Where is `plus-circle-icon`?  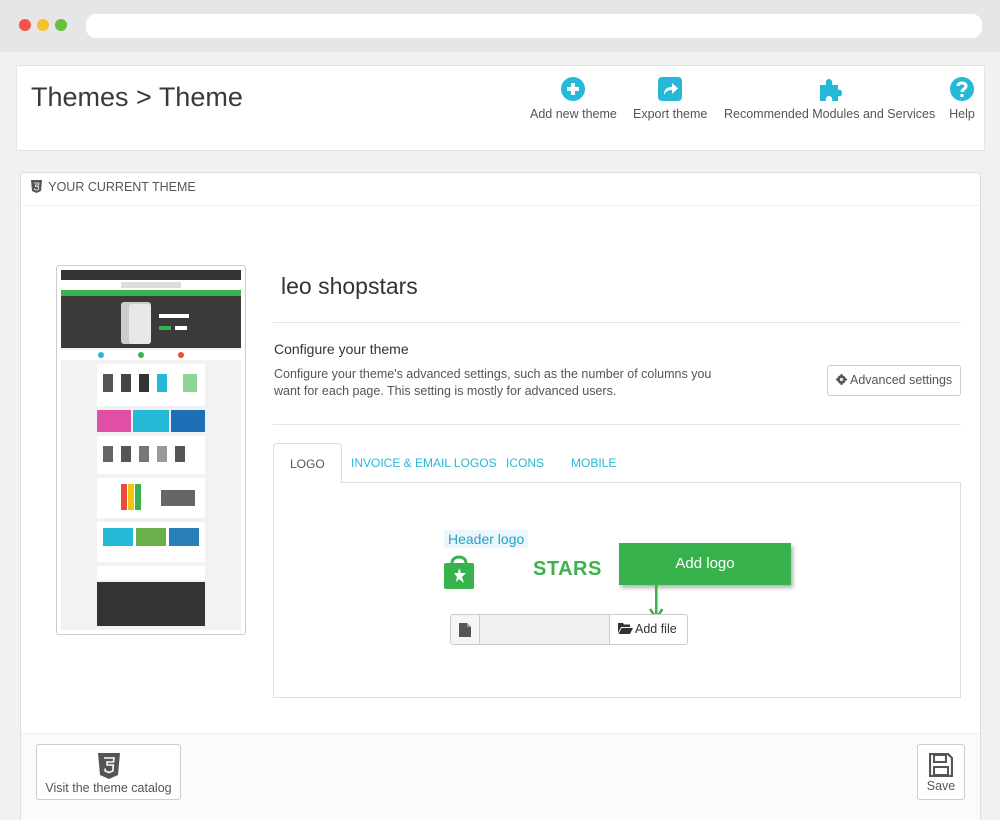
plus-circle-icon is located at coordinates (573, 89).